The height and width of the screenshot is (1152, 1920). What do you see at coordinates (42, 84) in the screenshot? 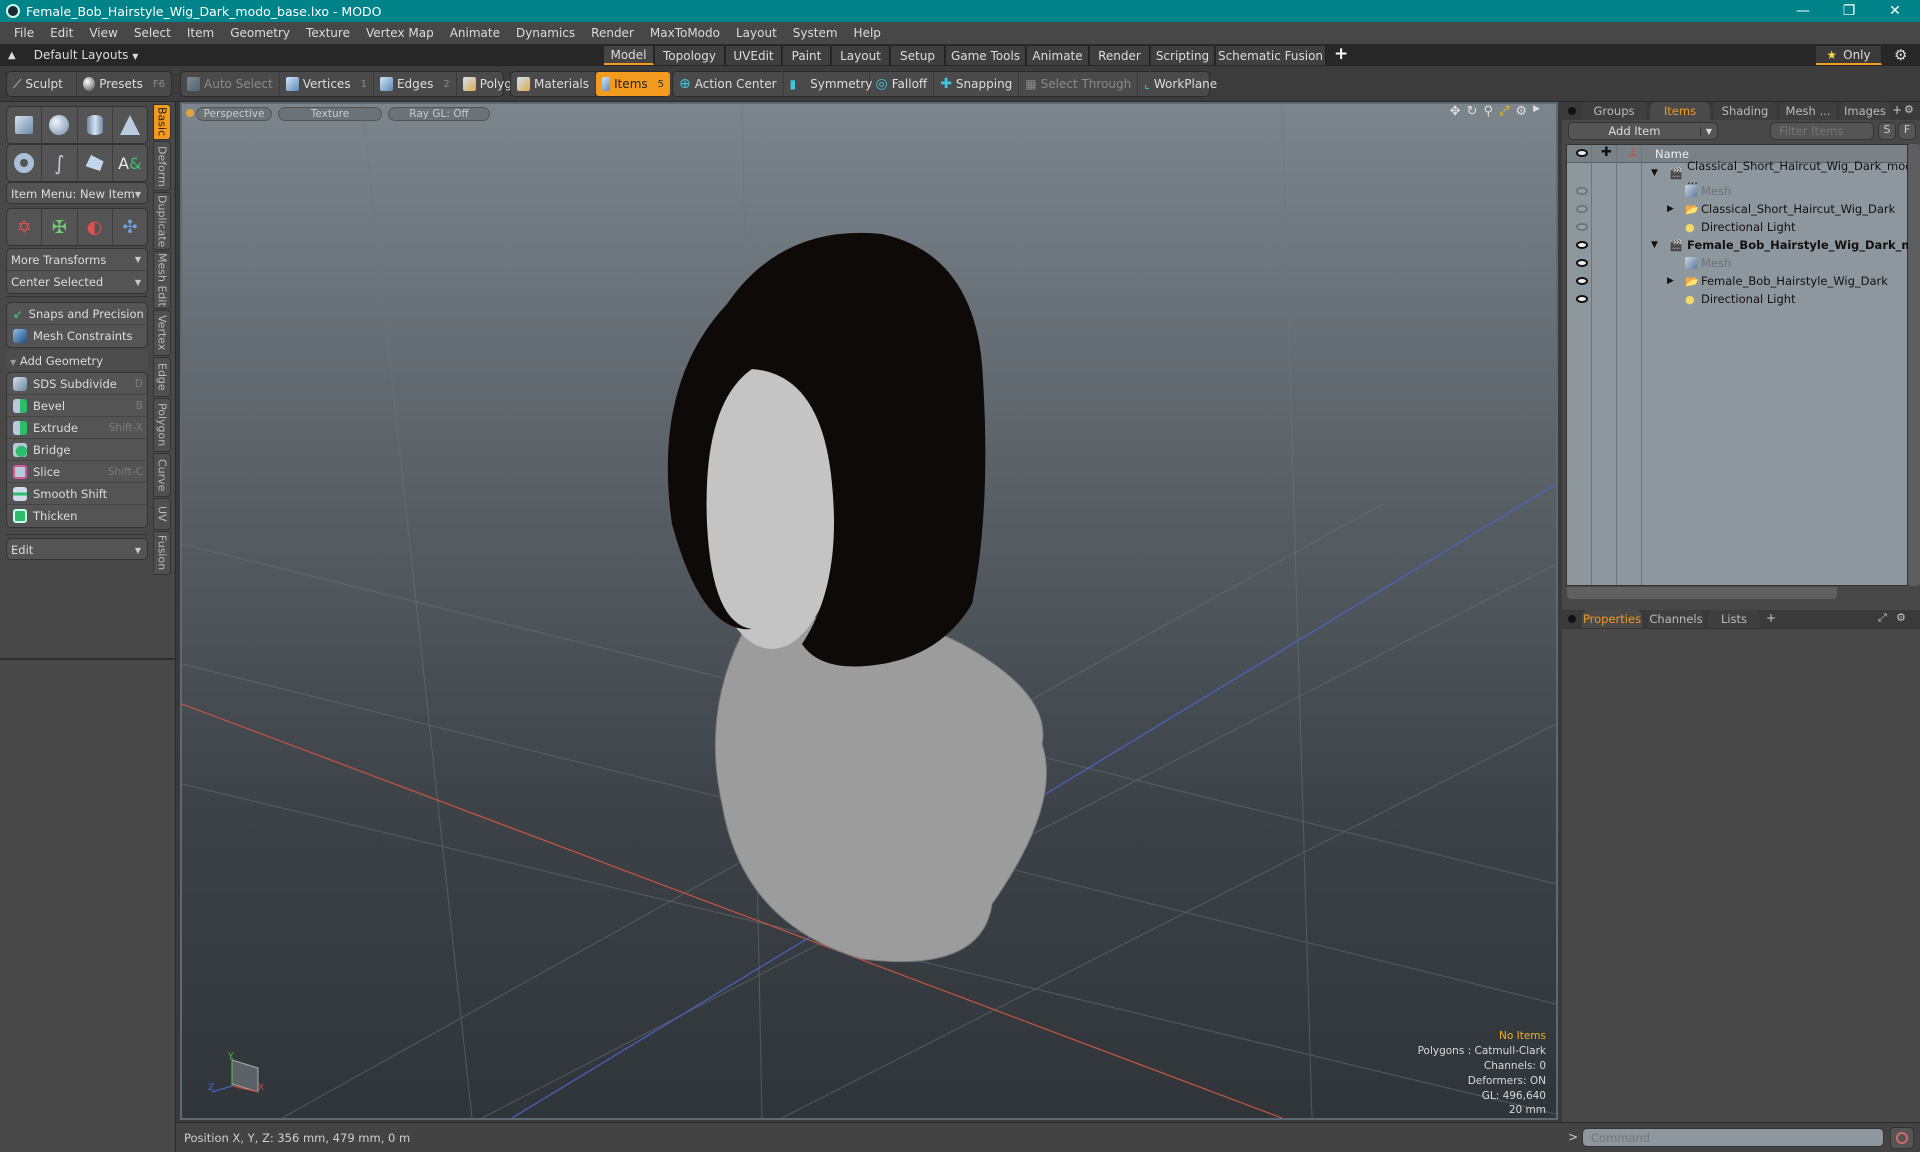
I see `sculpt-button: ⟋ Sculpt` at bounding box center [42, 84].